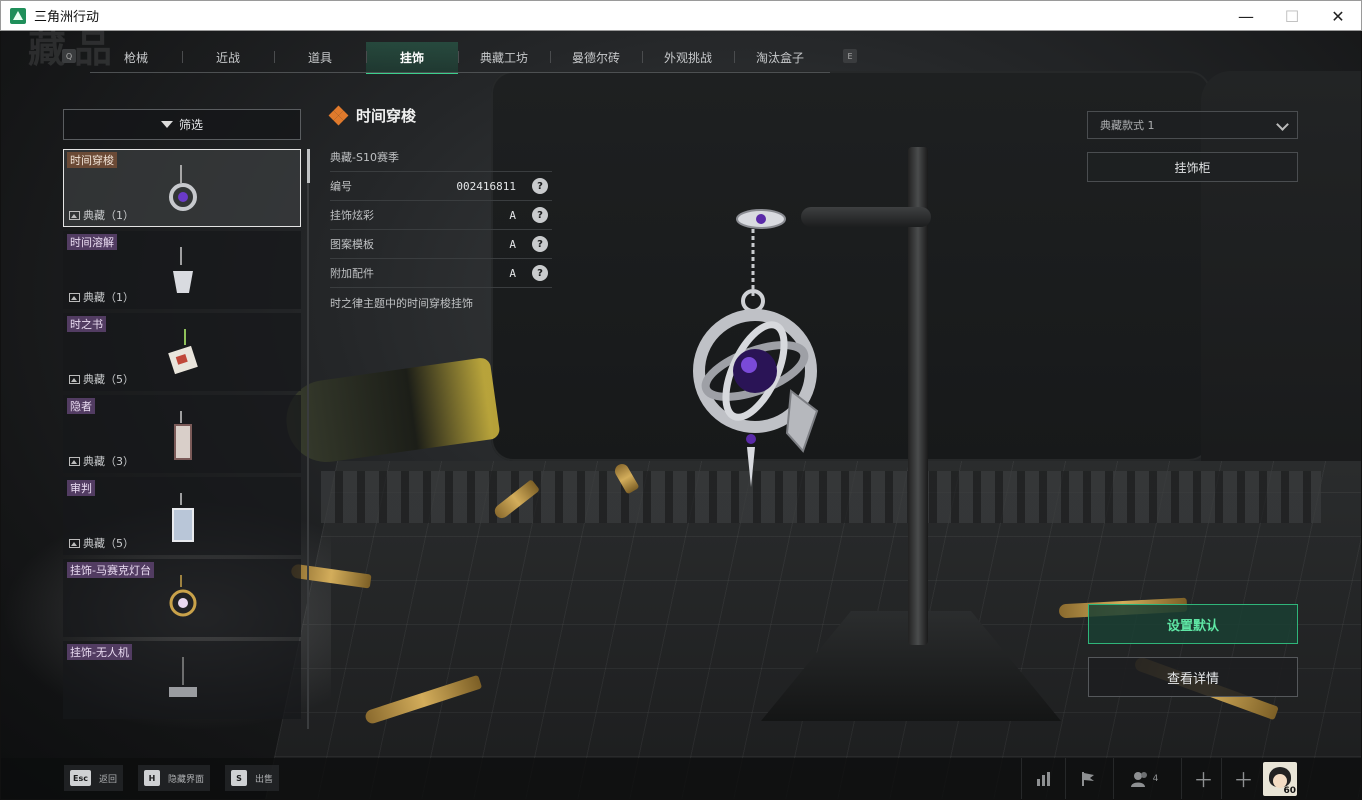  I want to click on tab-mandel-brick: 曼德尔砖, so click(596, 57).